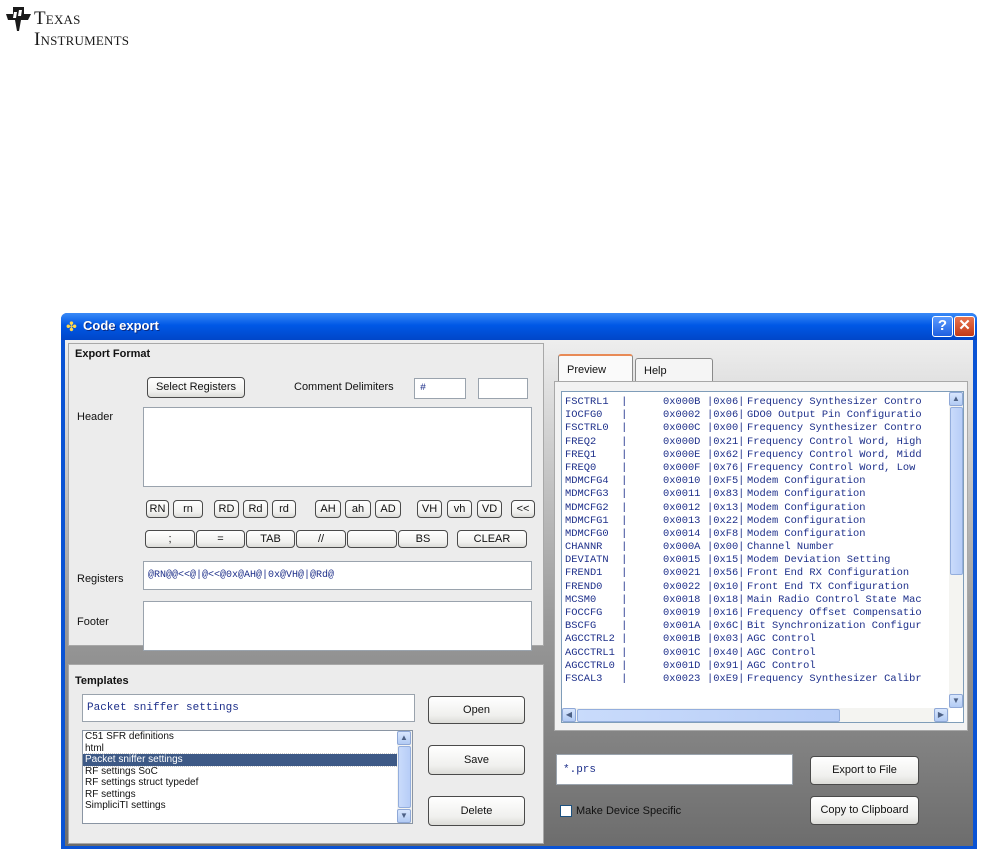  What do you see at coordinates (220, 539) in the screenshot?
I see `token-button-equals: =` at bounding box center [220, 539].